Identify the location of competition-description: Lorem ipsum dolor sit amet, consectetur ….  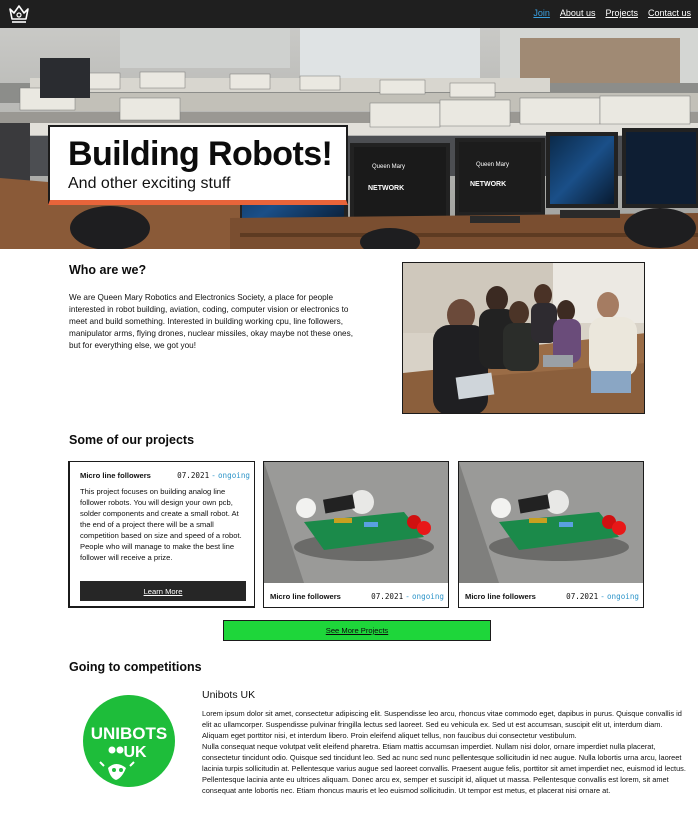
(445, 752).